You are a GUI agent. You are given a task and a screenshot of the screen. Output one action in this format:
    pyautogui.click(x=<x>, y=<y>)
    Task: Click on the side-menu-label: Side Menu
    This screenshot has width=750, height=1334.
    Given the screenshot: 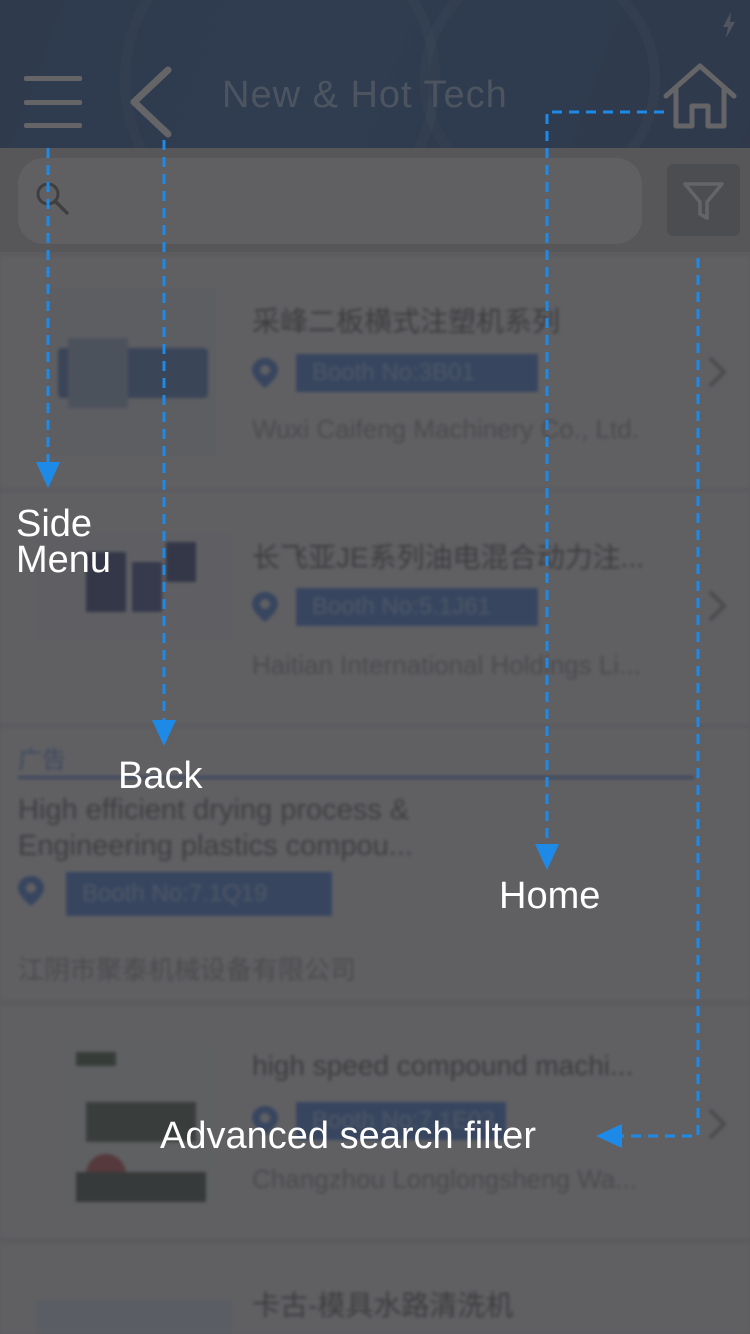 What is the action you would take?
    pyautogui.click(x=64, y=542)
    